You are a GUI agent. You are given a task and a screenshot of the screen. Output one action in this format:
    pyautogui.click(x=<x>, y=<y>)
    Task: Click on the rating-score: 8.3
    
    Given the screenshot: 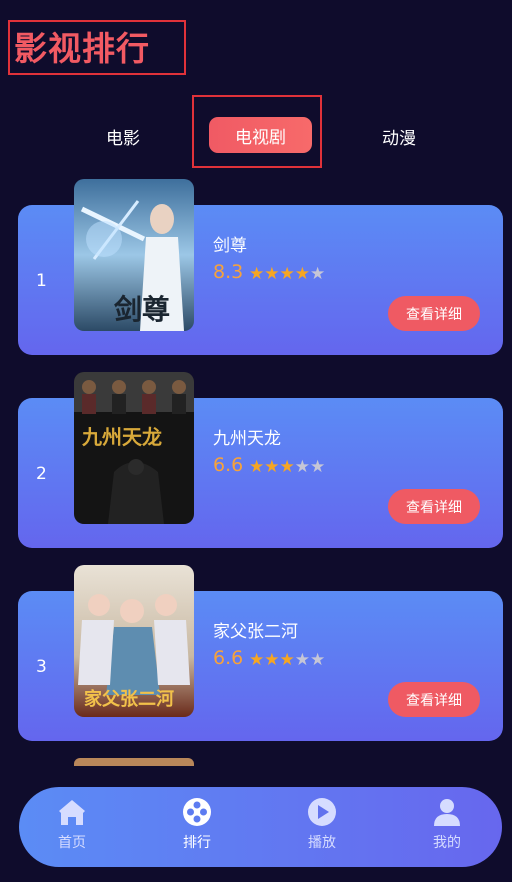 What is the action you would take?
    pyautogui.click(x=228, y=272)
    